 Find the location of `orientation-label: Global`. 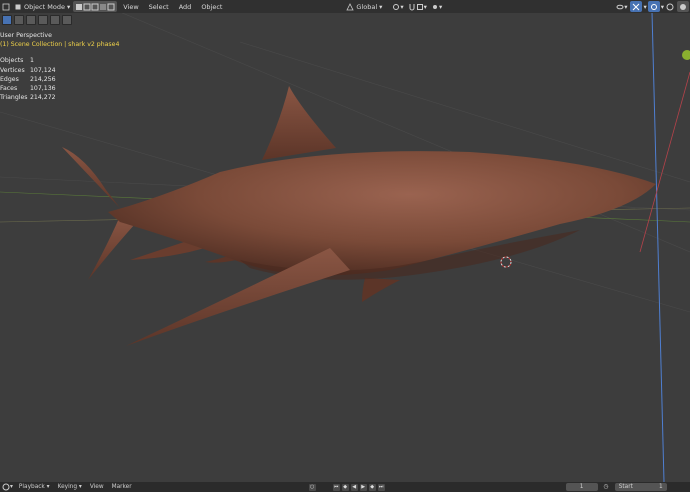

orientation-label: Global is located at coordinates (367, 6).